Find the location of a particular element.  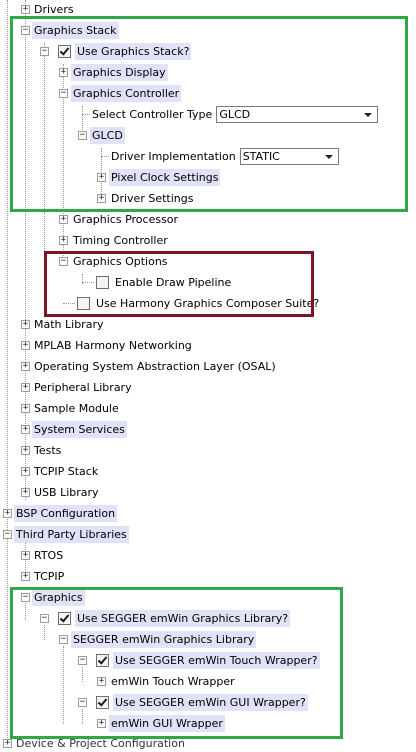

collapse-icon: − is located at coordinates (7, 534).